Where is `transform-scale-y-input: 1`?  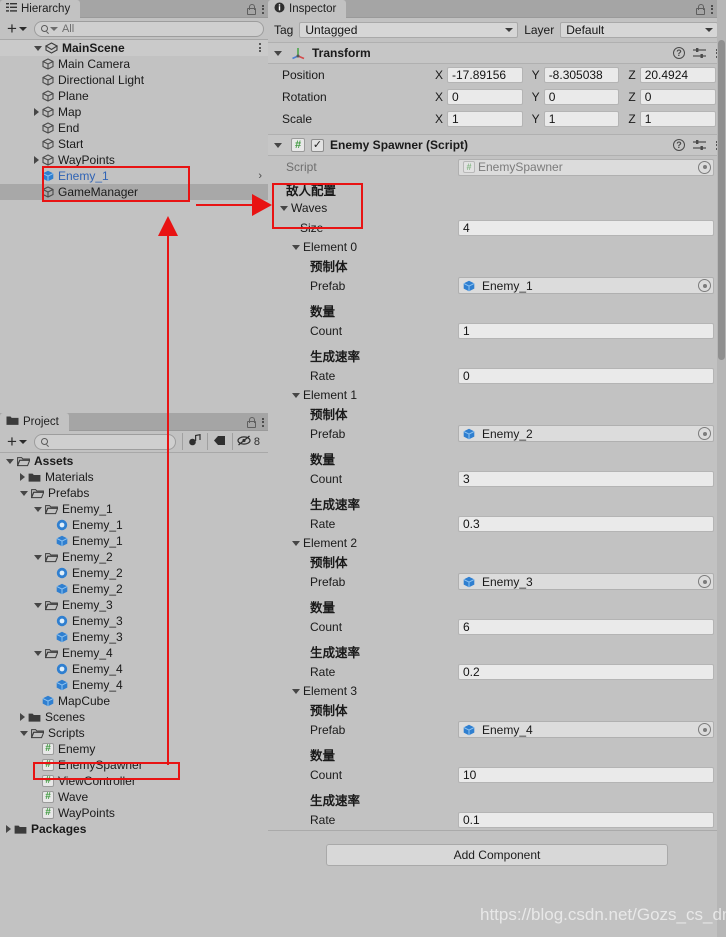
transform-scale-y-input: 1 is located at coordinates (581, 119).